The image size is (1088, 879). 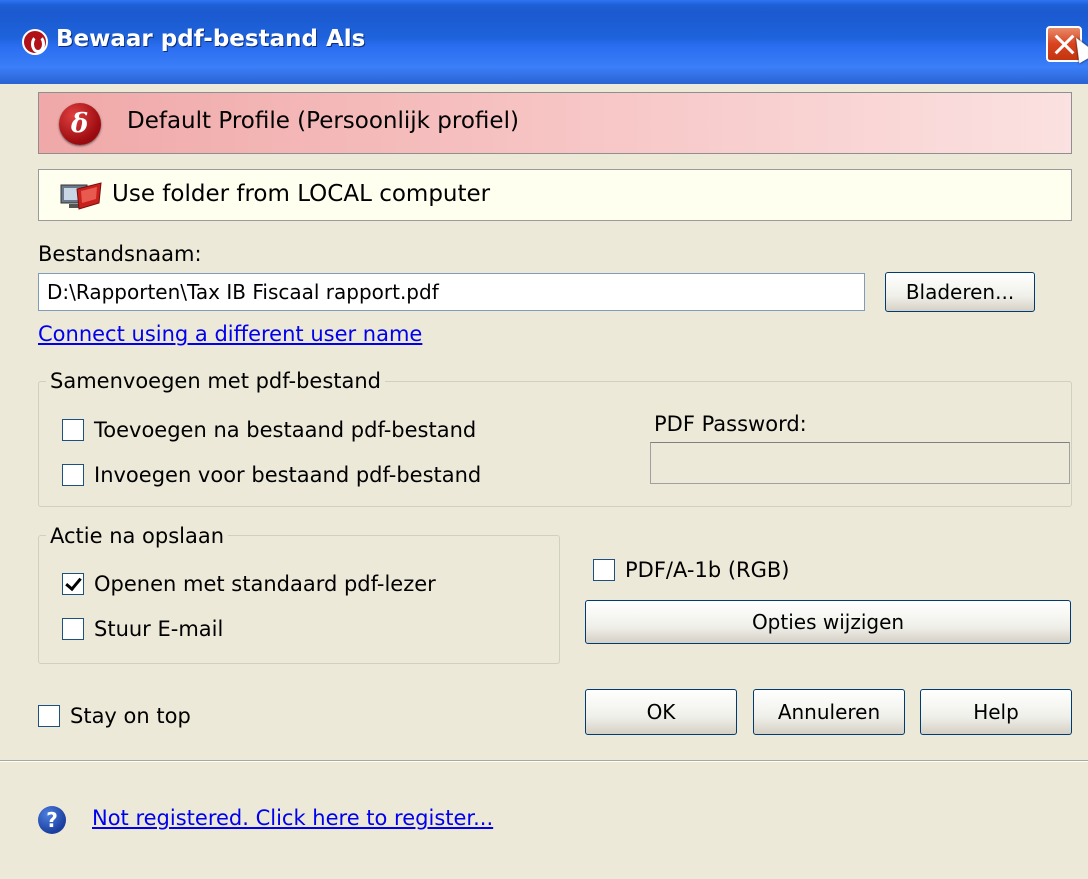 I want to click on app-logo-icon, so click(x=35, y=42).